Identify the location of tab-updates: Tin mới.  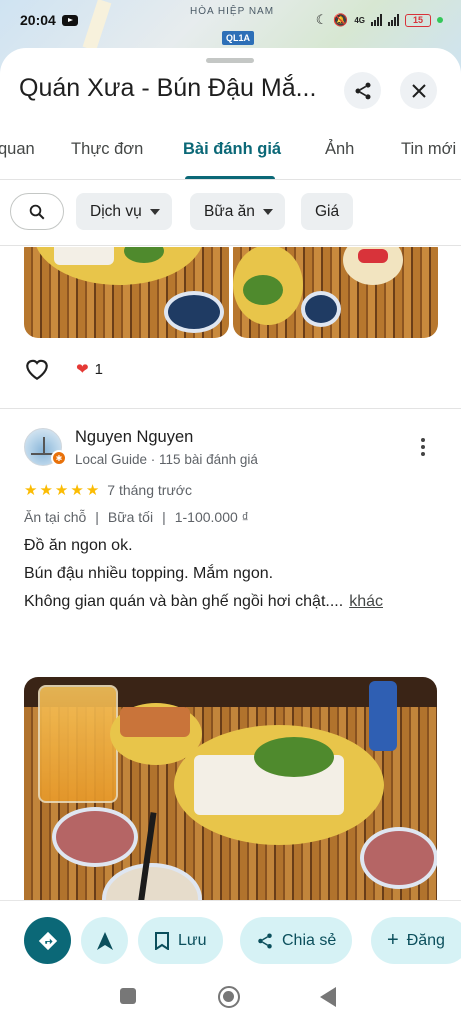
(428, 149).